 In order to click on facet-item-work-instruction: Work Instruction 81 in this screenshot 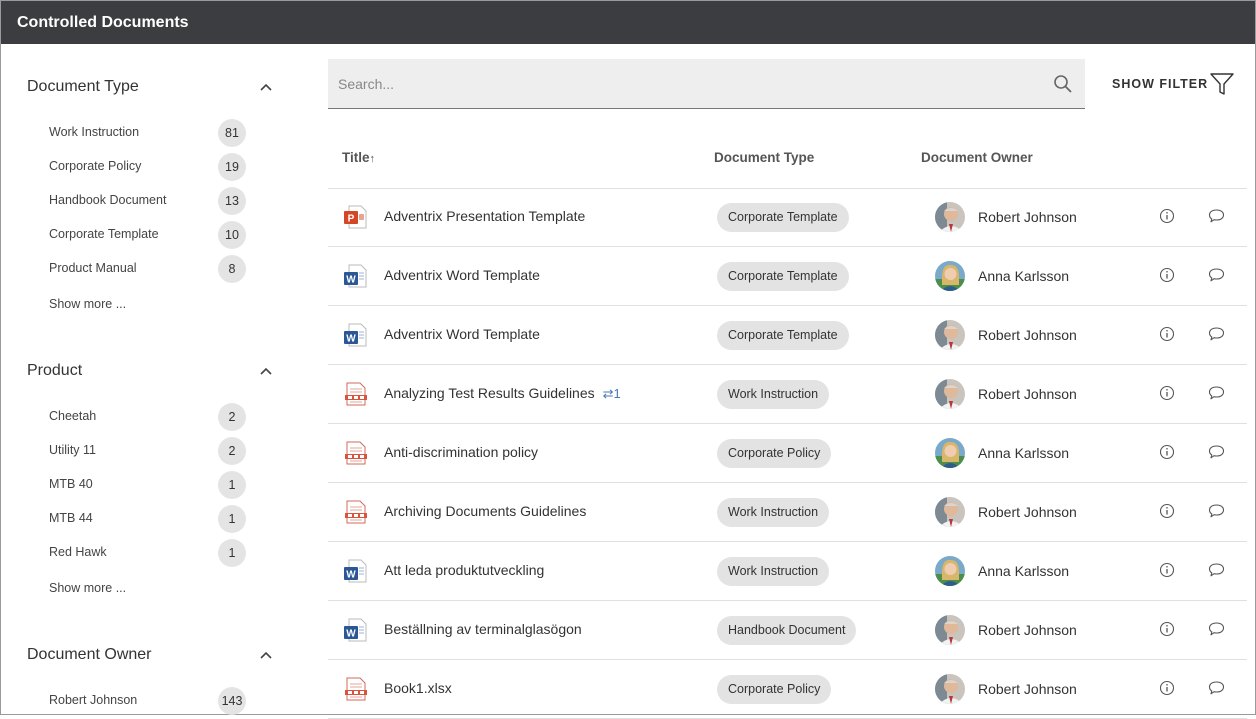, I will do `click(149, 133)`.